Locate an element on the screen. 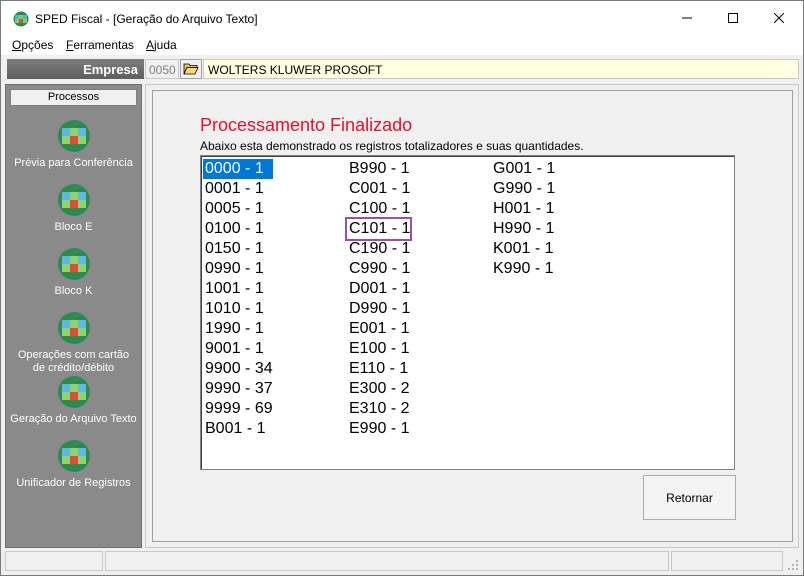  list-item: 1001 - 1 is located at coordinates (238, 289).